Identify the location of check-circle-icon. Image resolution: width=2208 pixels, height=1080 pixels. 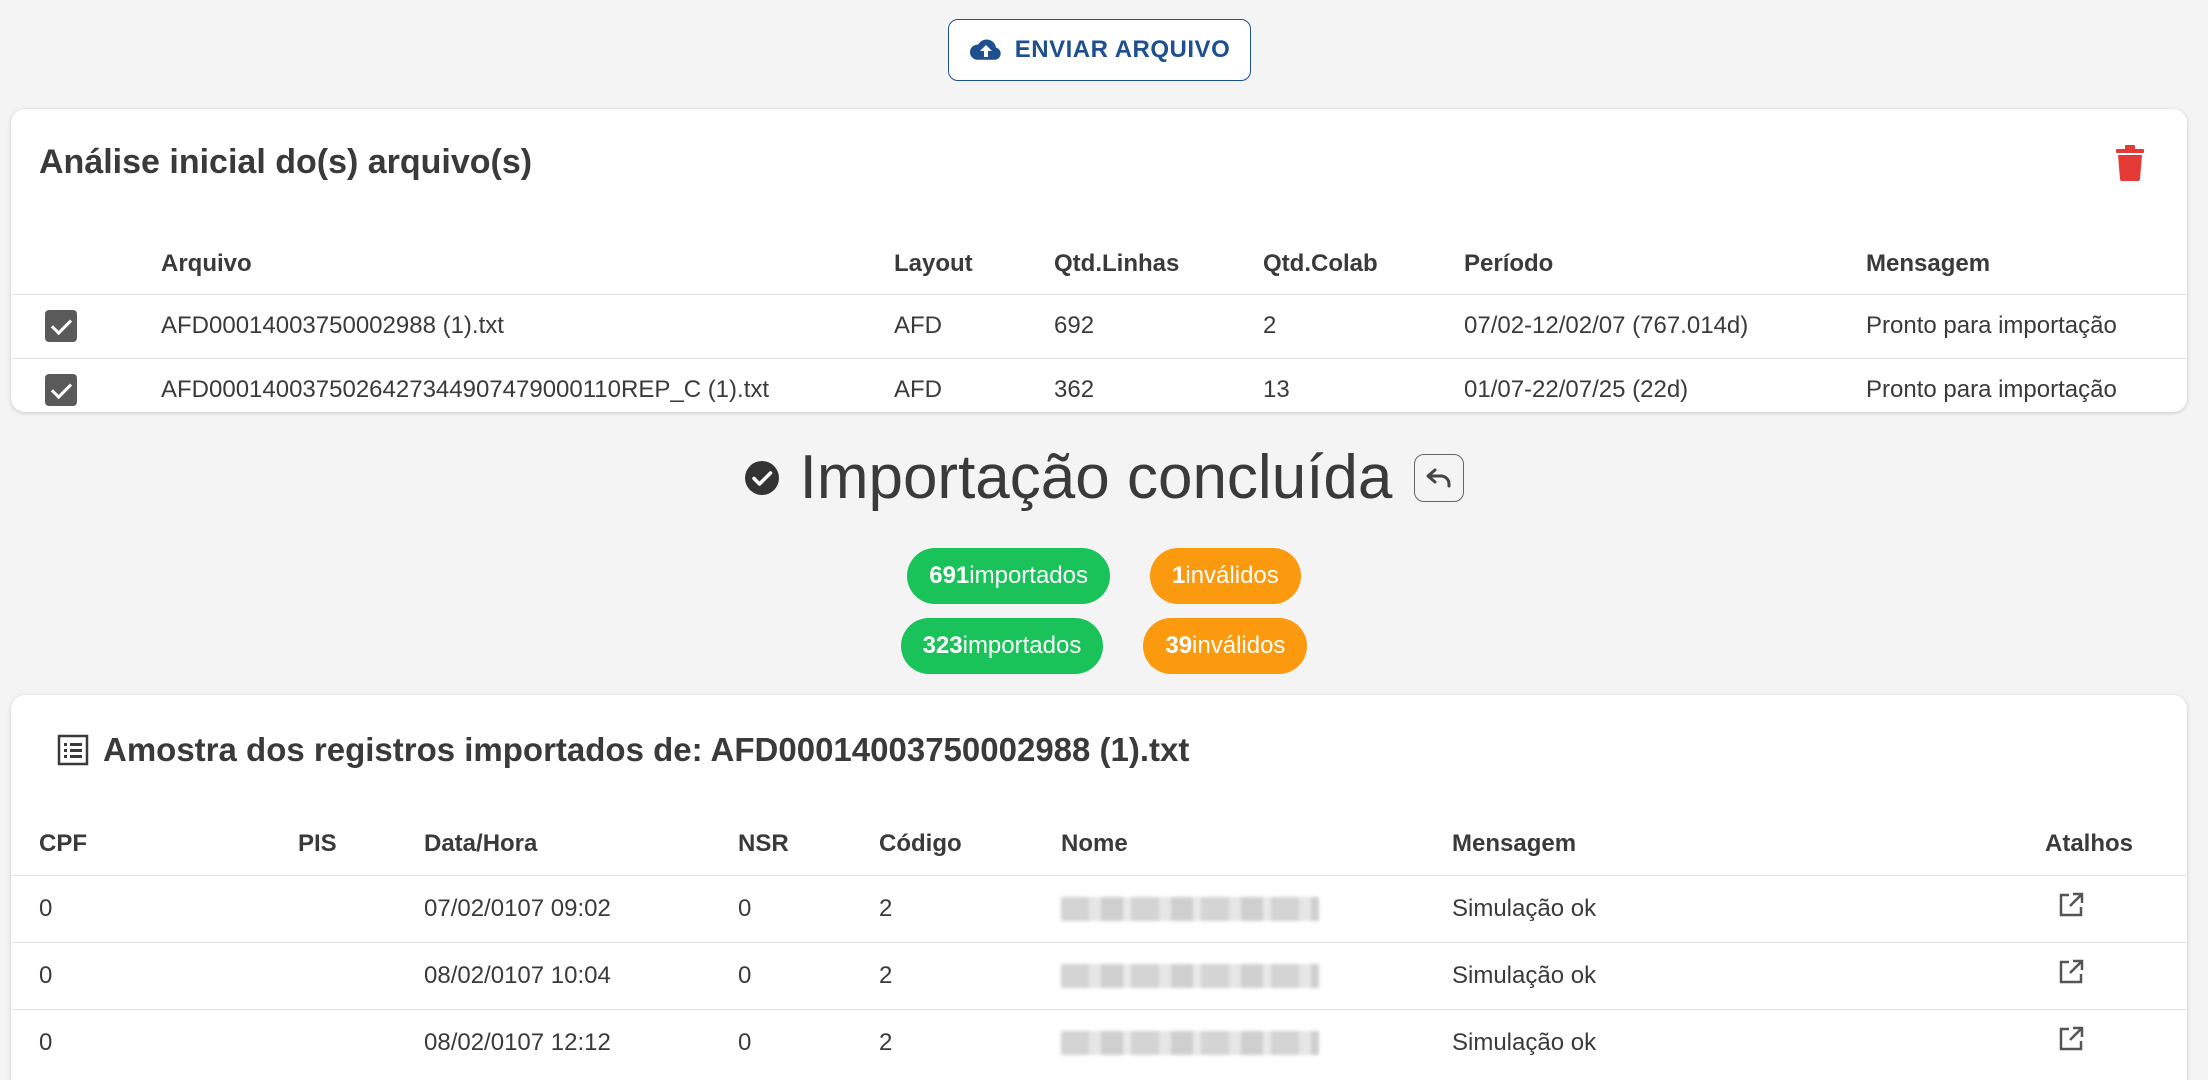
(761, 477).